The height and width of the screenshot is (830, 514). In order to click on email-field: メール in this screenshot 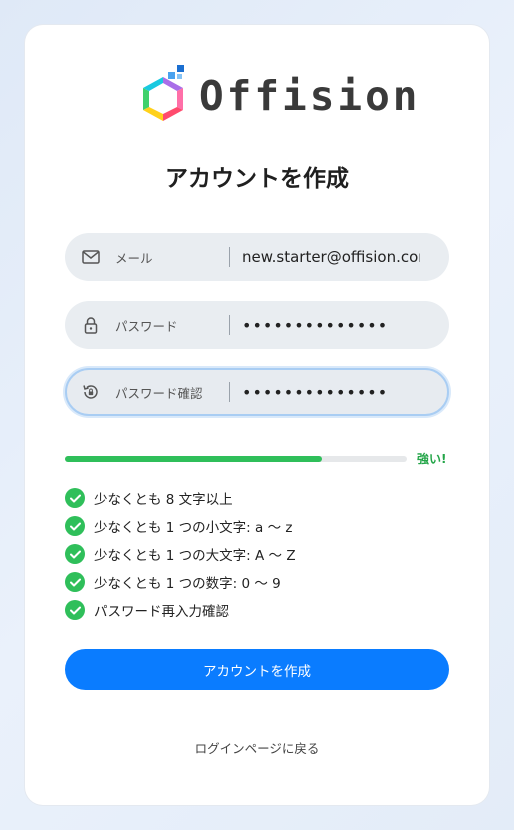, I will do `click(257, 257)`.